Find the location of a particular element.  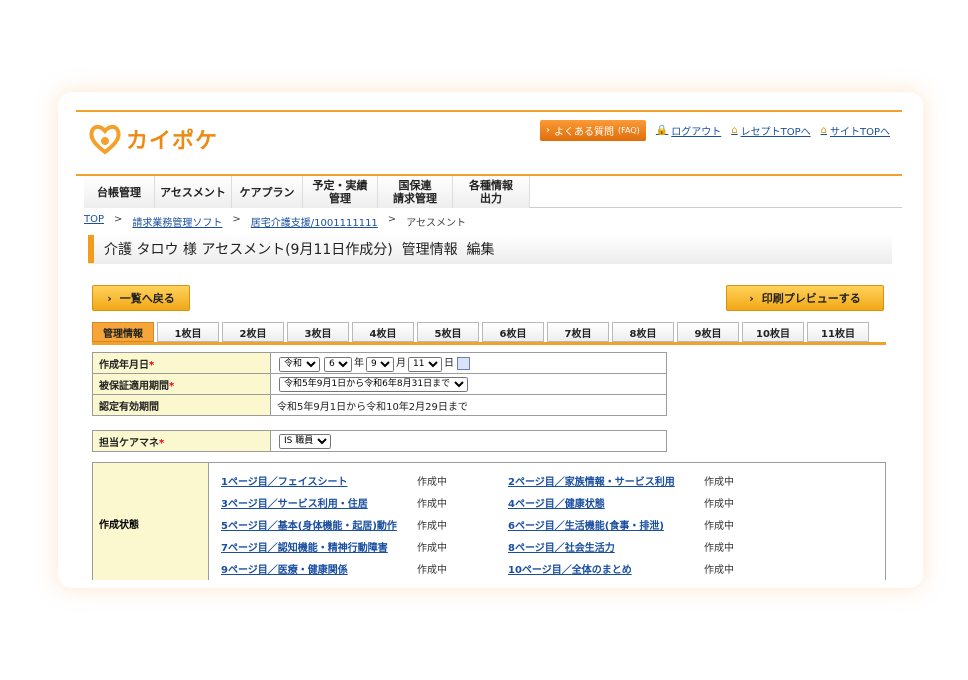

created-date-row: 作成年月日* 令和 6 年 9 月 11 日 is located at coordinates (379, 363).